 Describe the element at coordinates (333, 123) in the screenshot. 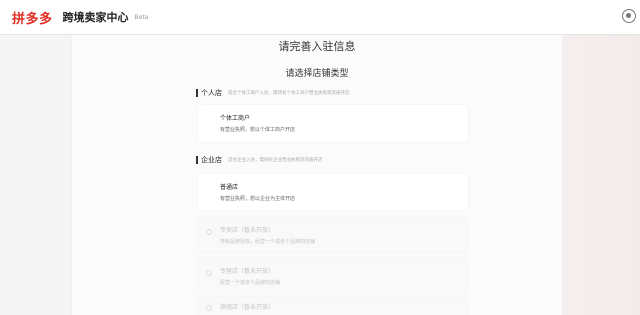

I see `store-type-option-individual: 个体工商户 有营业执照，想以个体工商户开店` at that location.